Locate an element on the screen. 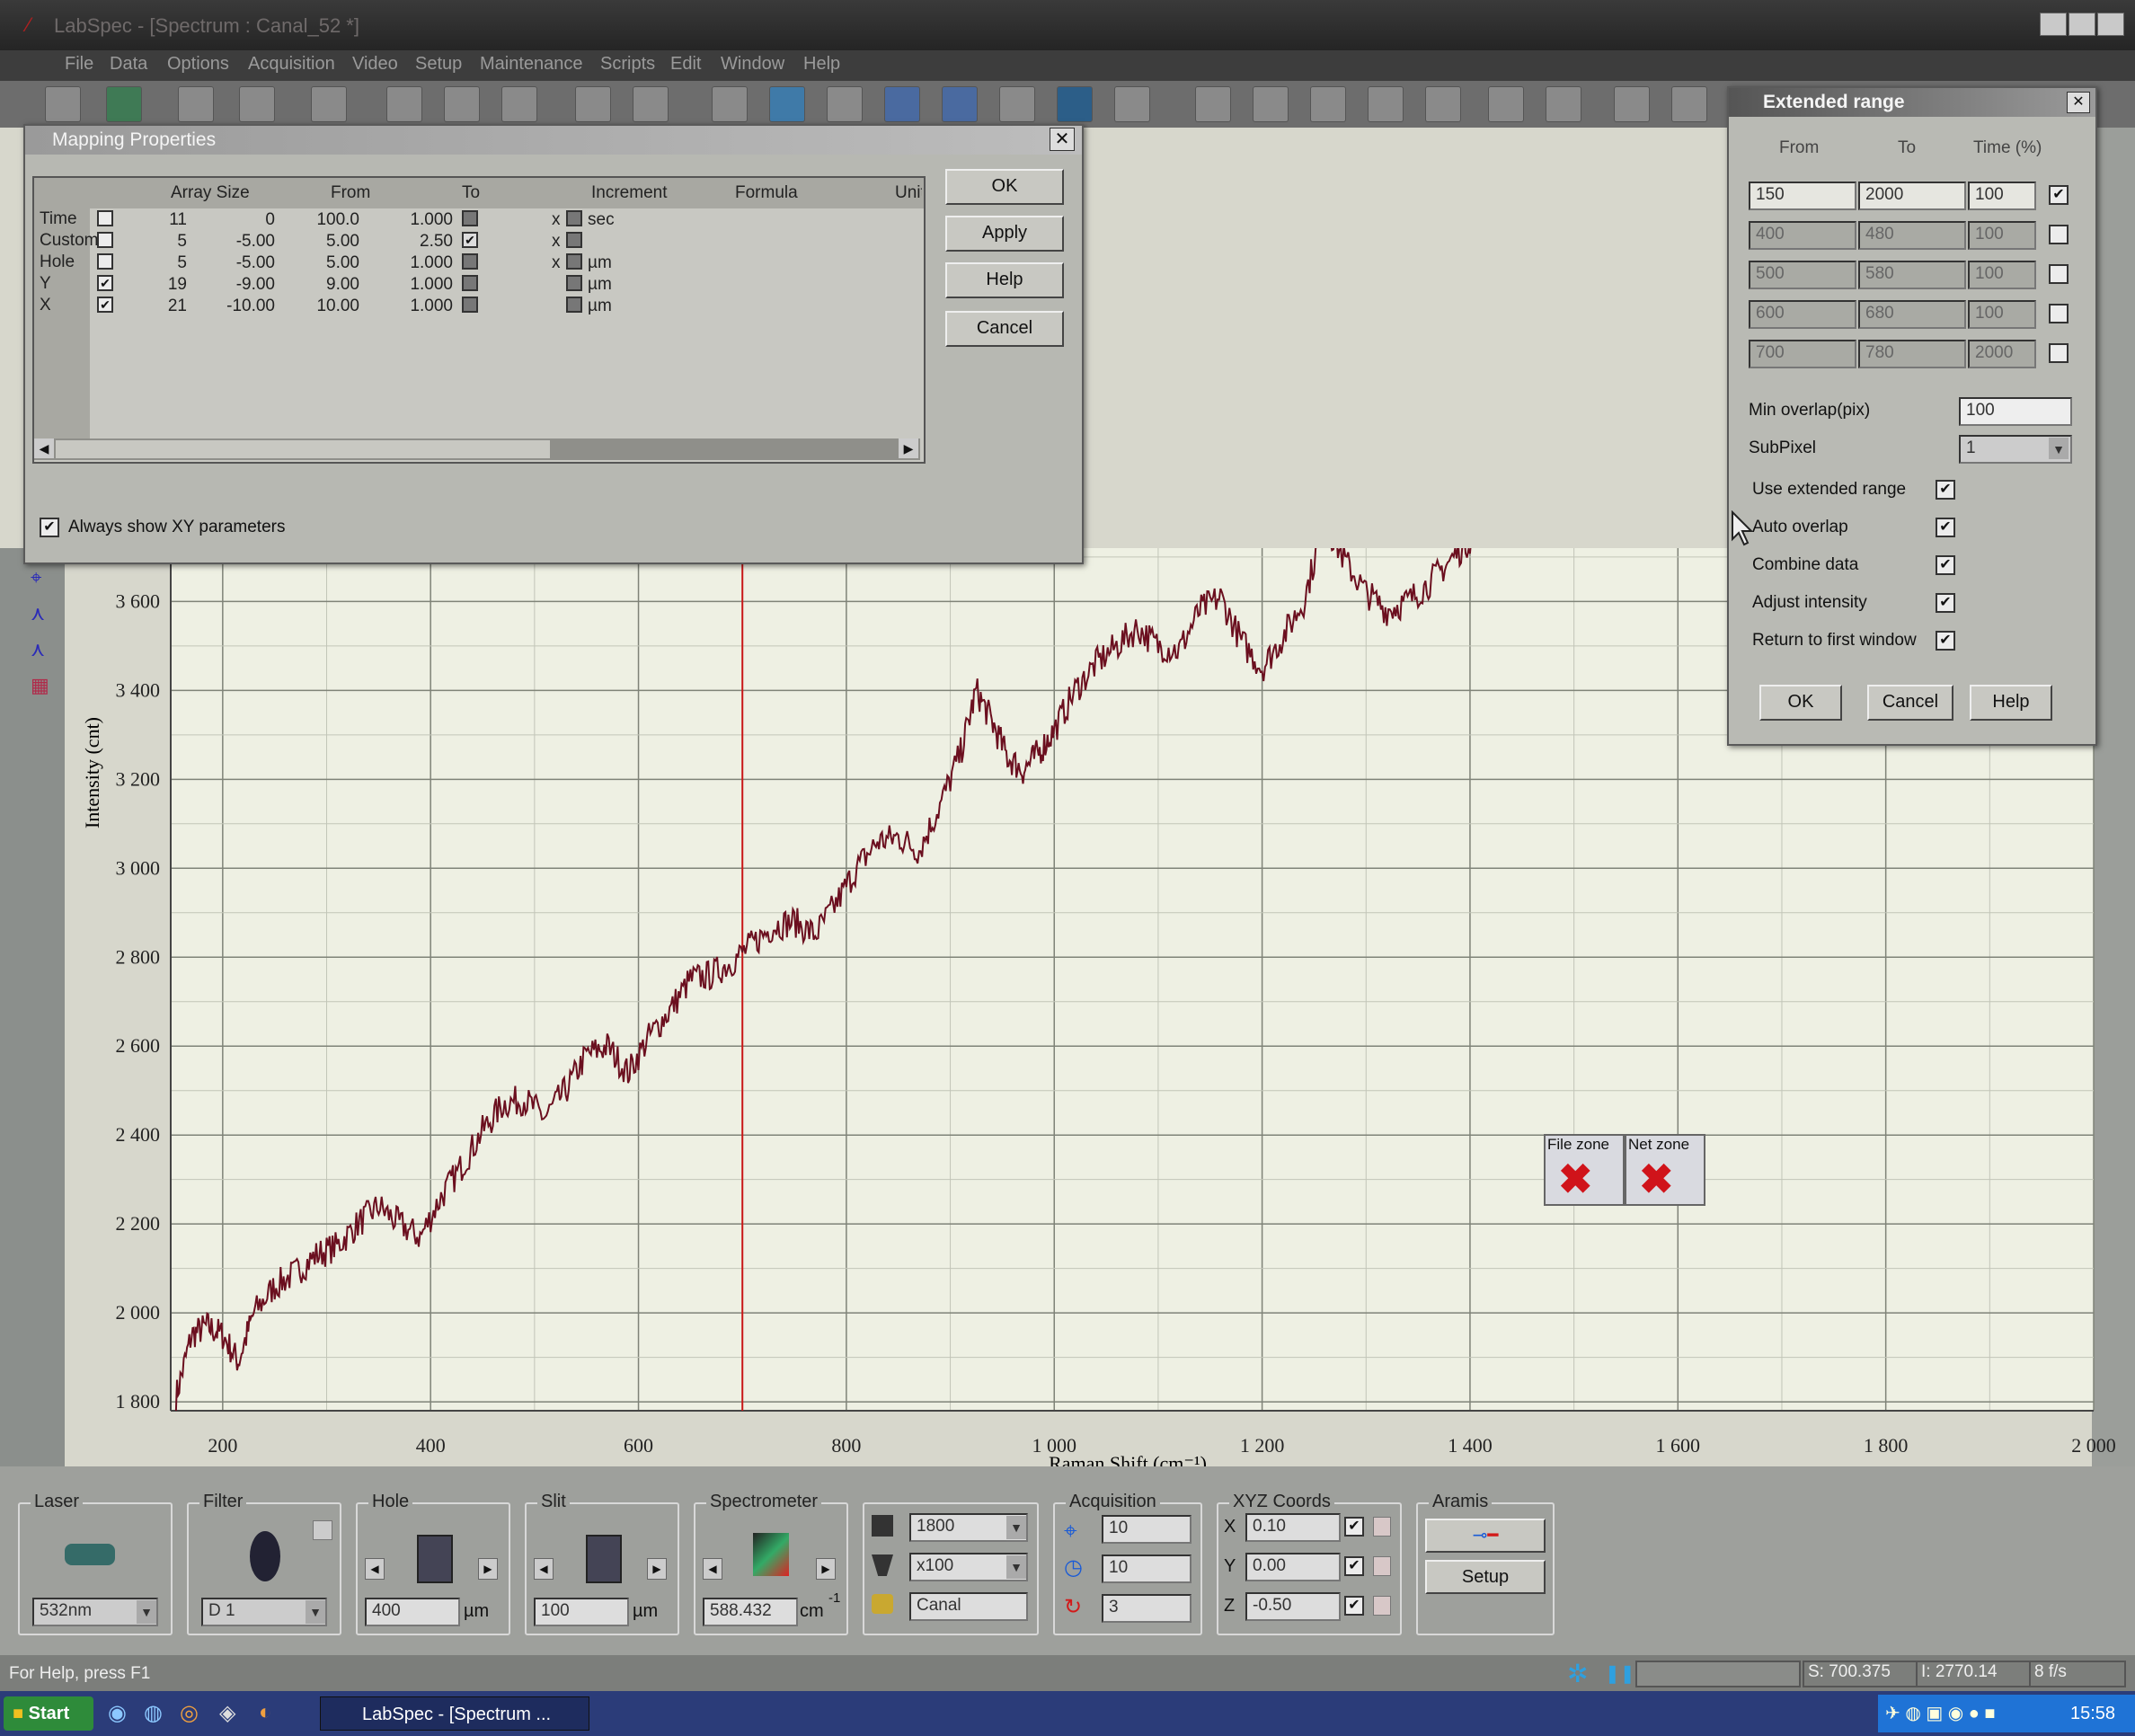 The height and width of the screenshot is (1736, 2135). extended-dialog-close-button: ✕ is located at coordinates (2078, 102).